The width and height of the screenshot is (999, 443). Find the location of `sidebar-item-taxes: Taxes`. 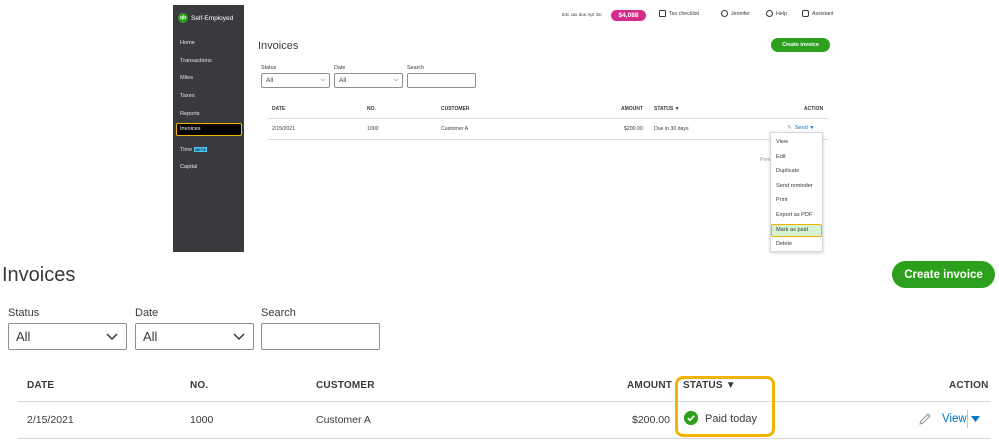

sidebar-item-taxes: Taxes is located at coordinates (187, 96).